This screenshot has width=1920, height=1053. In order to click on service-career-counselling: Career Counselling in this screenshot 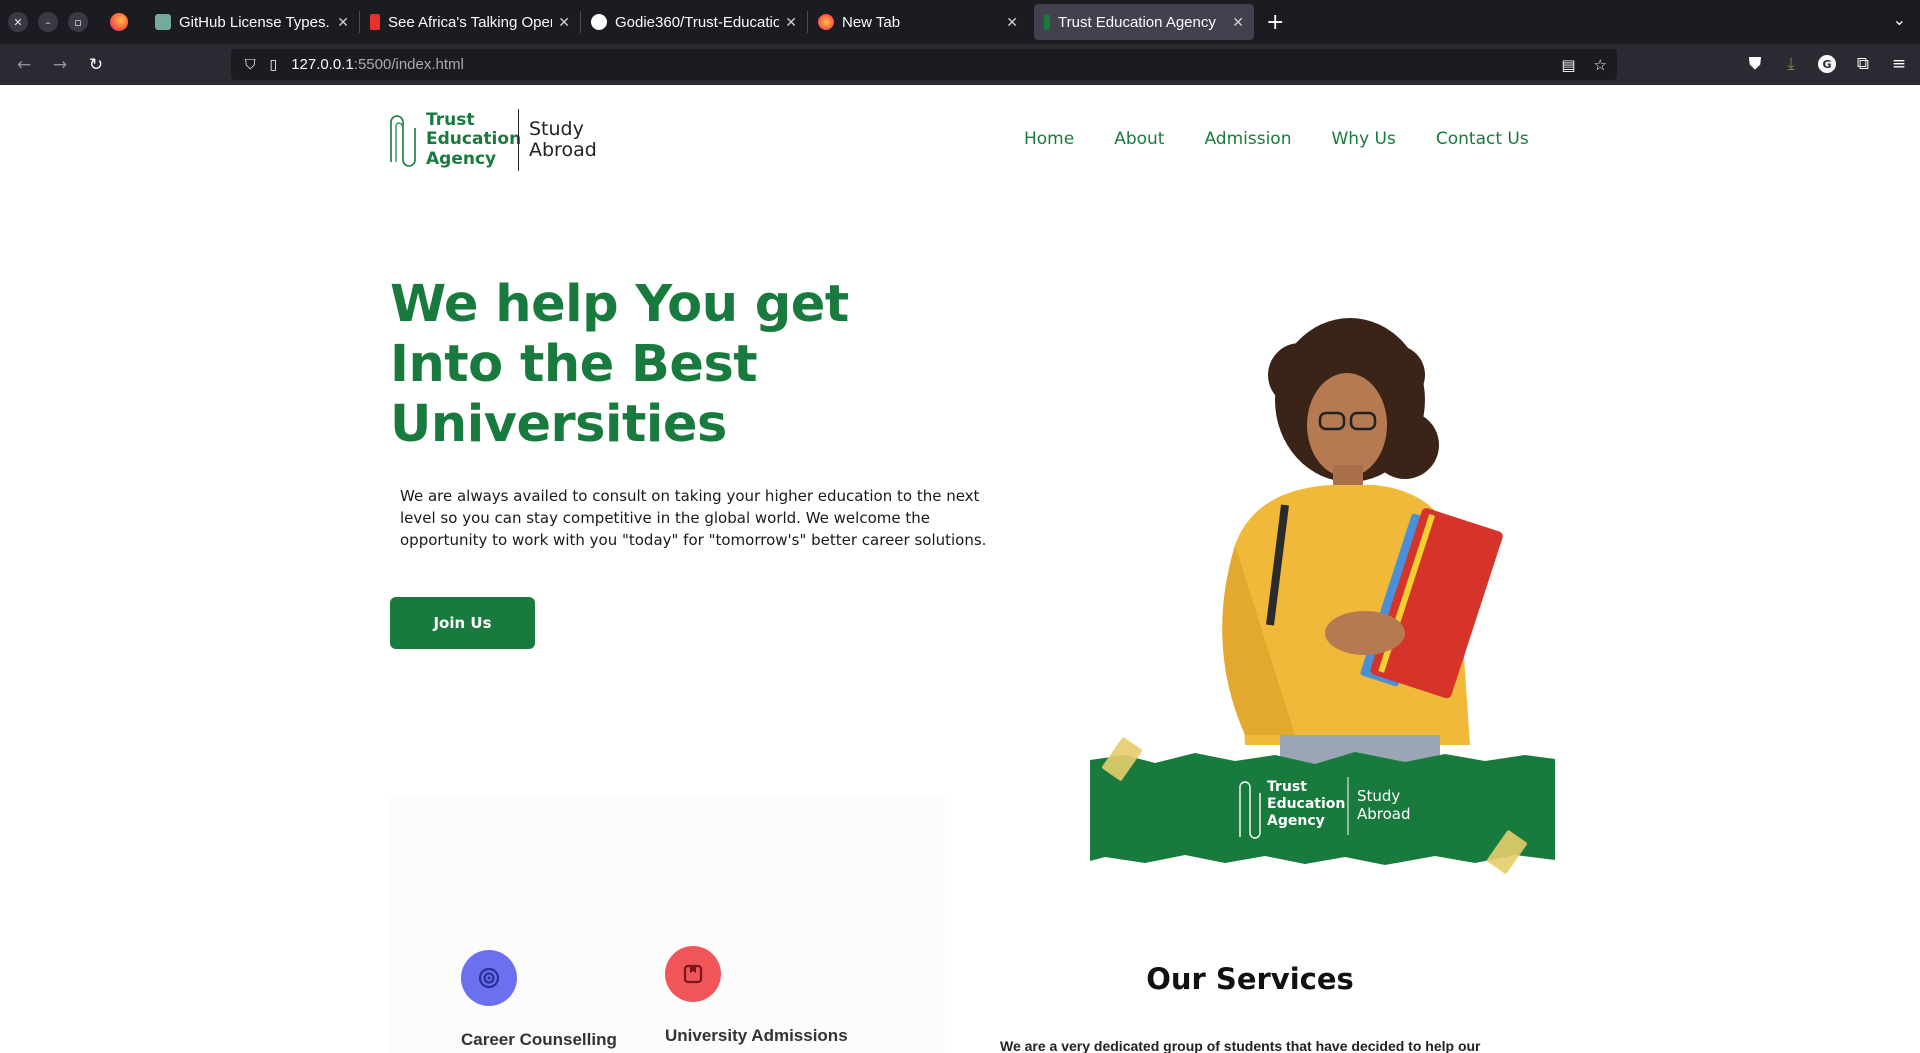, I will do `click(539, 1000)`.